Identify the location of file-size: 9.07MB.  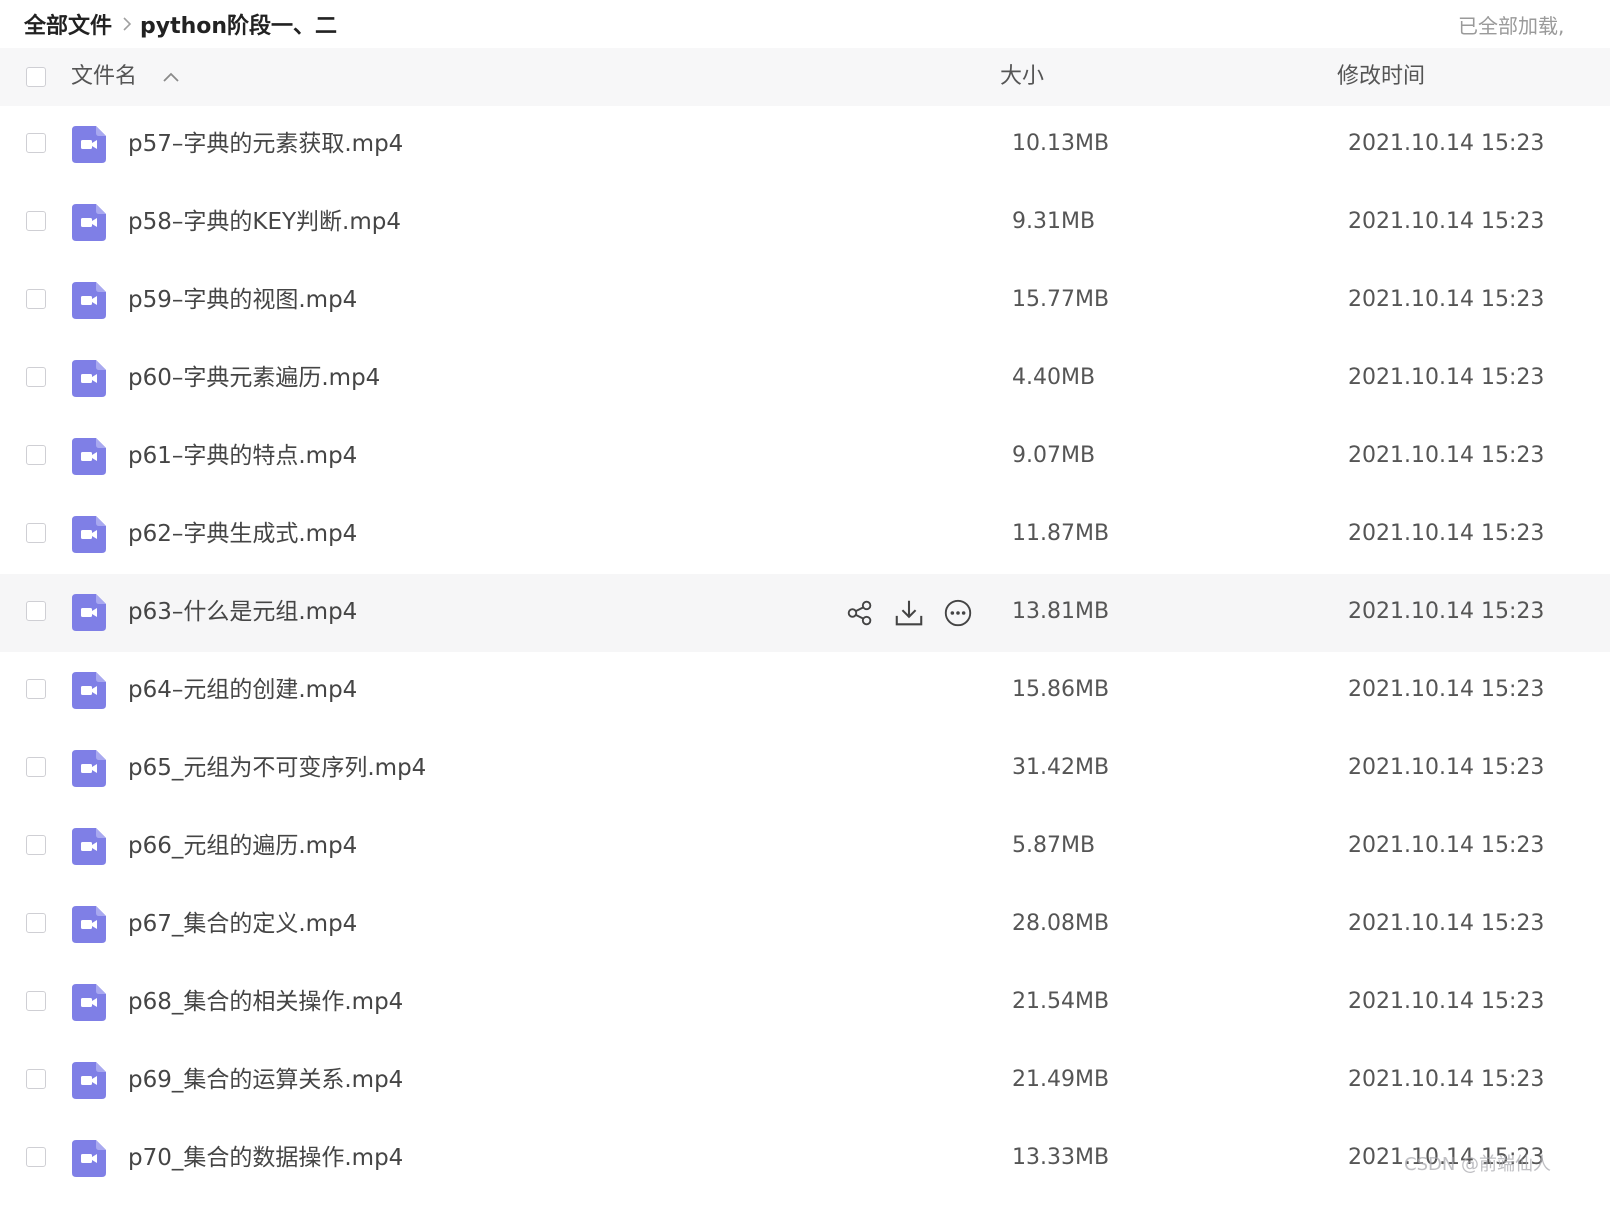
(1054, 455).